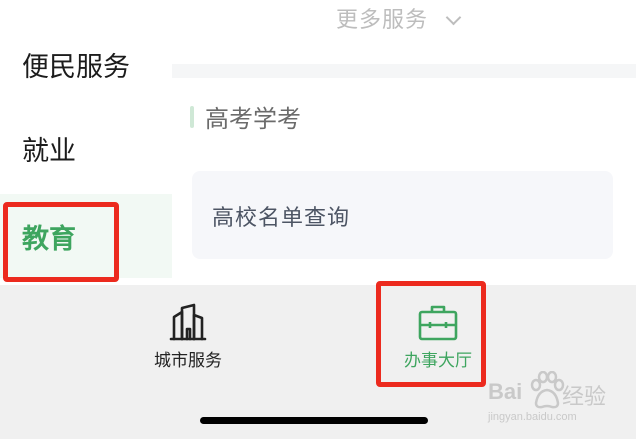  Describe the element at coordinates (314, 420) in the screenshot. I see `home-indicator` at that location.